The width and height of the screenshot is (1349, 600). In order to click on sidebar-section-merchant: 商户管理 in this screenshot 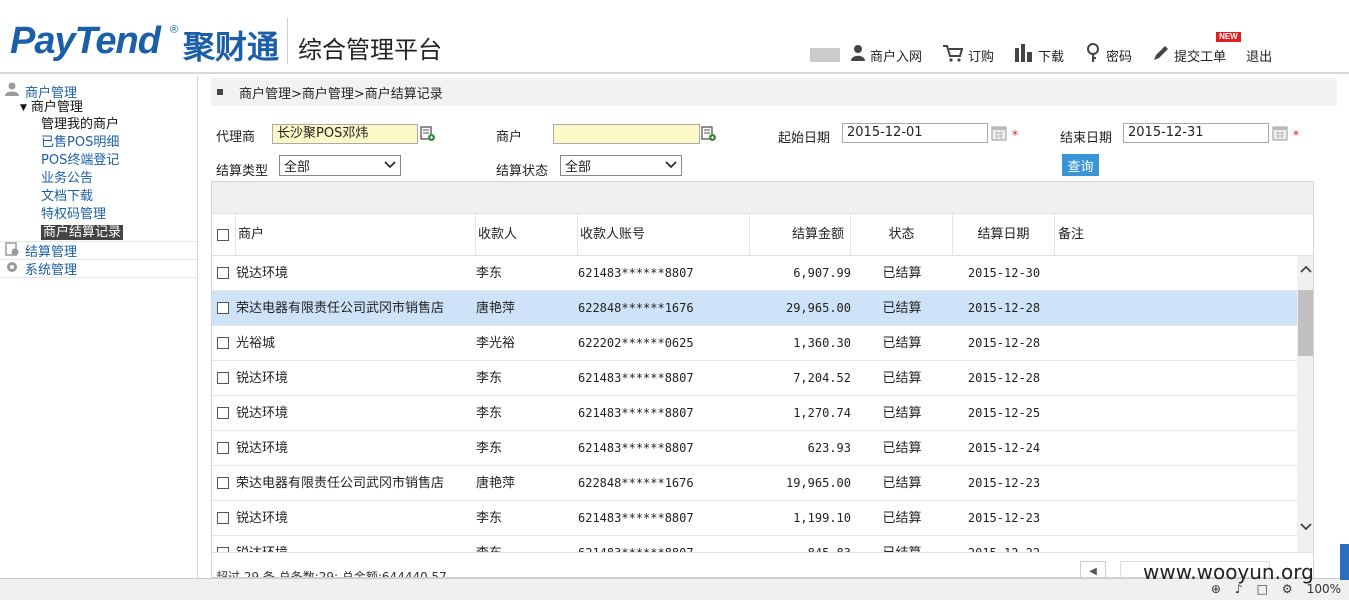, I will do `click(98, 91)`.